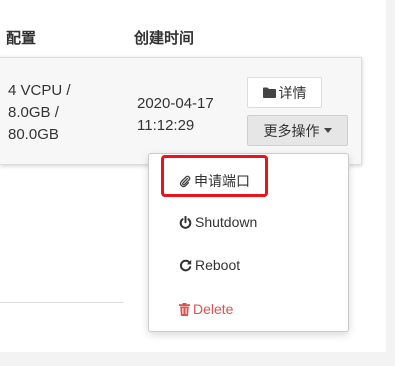  I want to click on column-header-config: 配置, so click(21, 38).